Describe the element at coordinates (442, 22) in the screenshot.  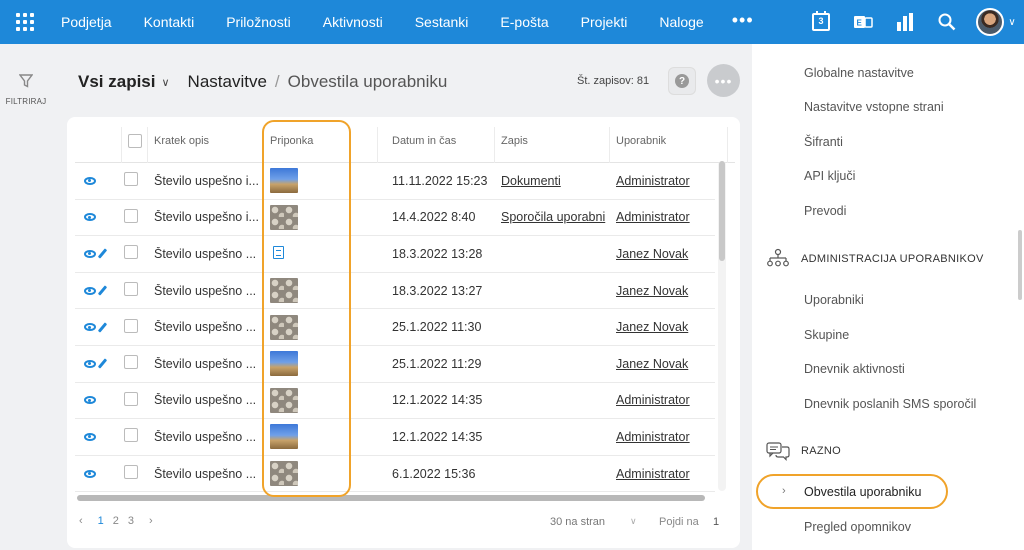
I see `nav-item-4: Sestanki` at that location.